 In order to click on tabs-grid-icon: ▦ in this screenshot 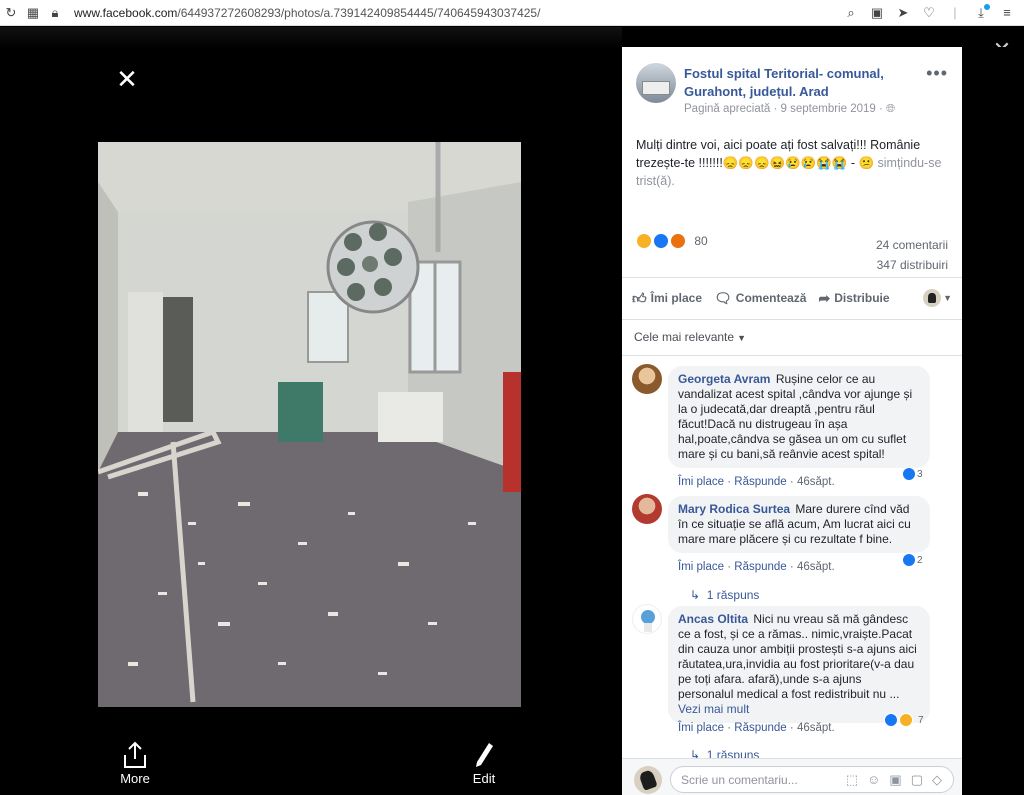, I will do `click(33, 13)`.